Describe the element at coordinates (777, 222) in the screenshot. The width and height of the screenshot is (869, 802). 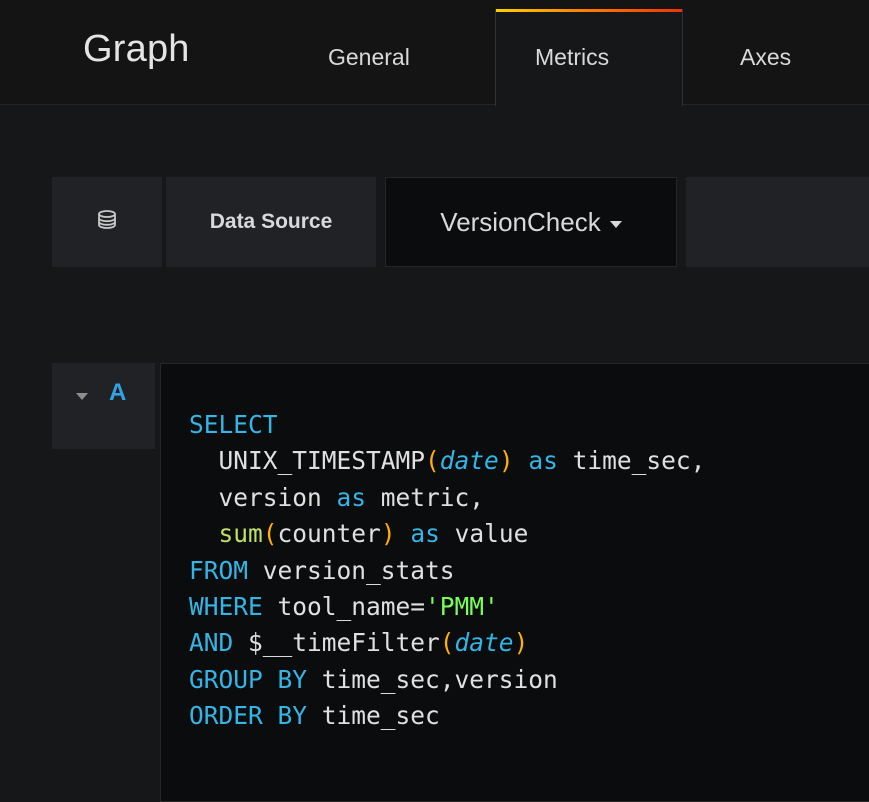
I see `datasource-row-filler` at that location.